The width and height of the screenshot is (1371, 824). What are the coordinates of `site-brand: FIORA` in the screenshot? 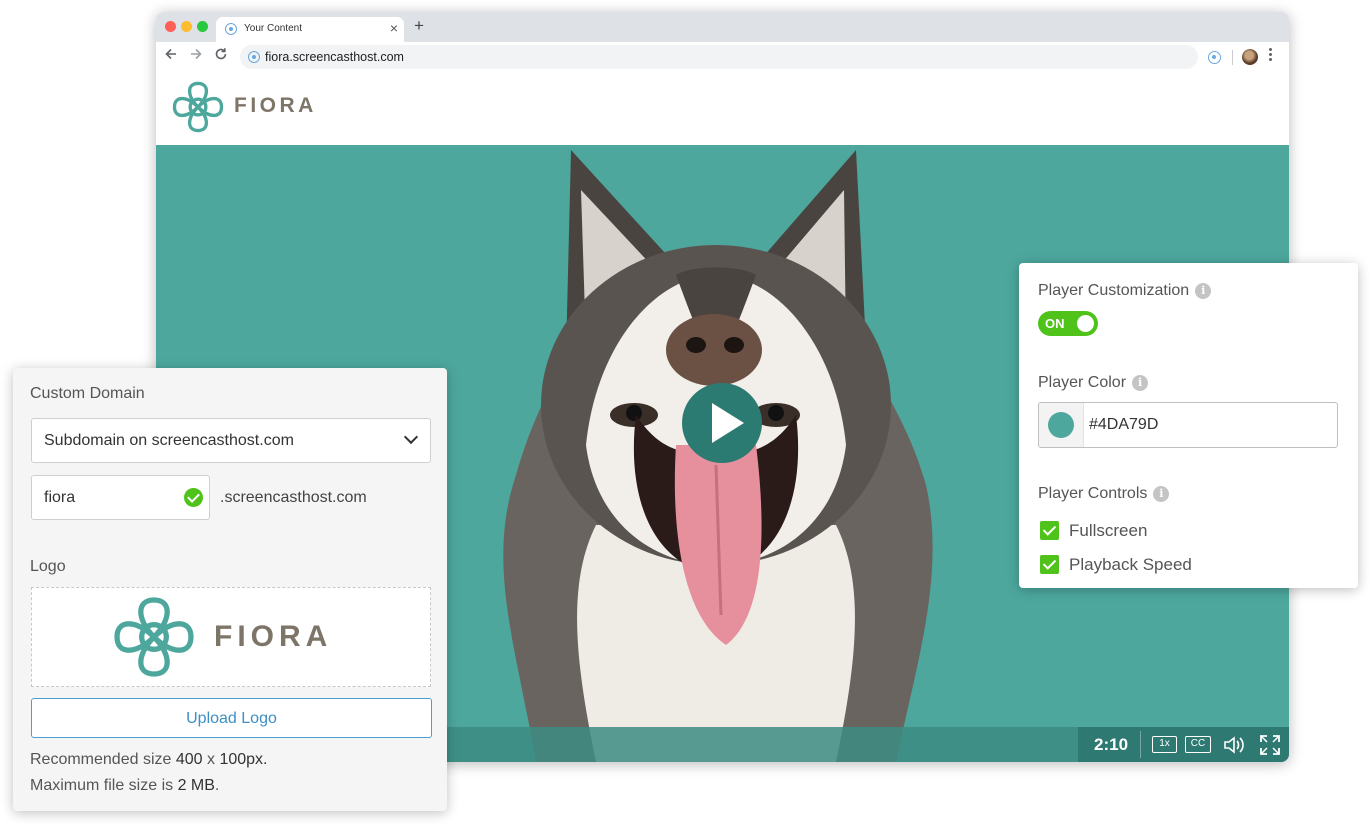 It's located at (275, 106).